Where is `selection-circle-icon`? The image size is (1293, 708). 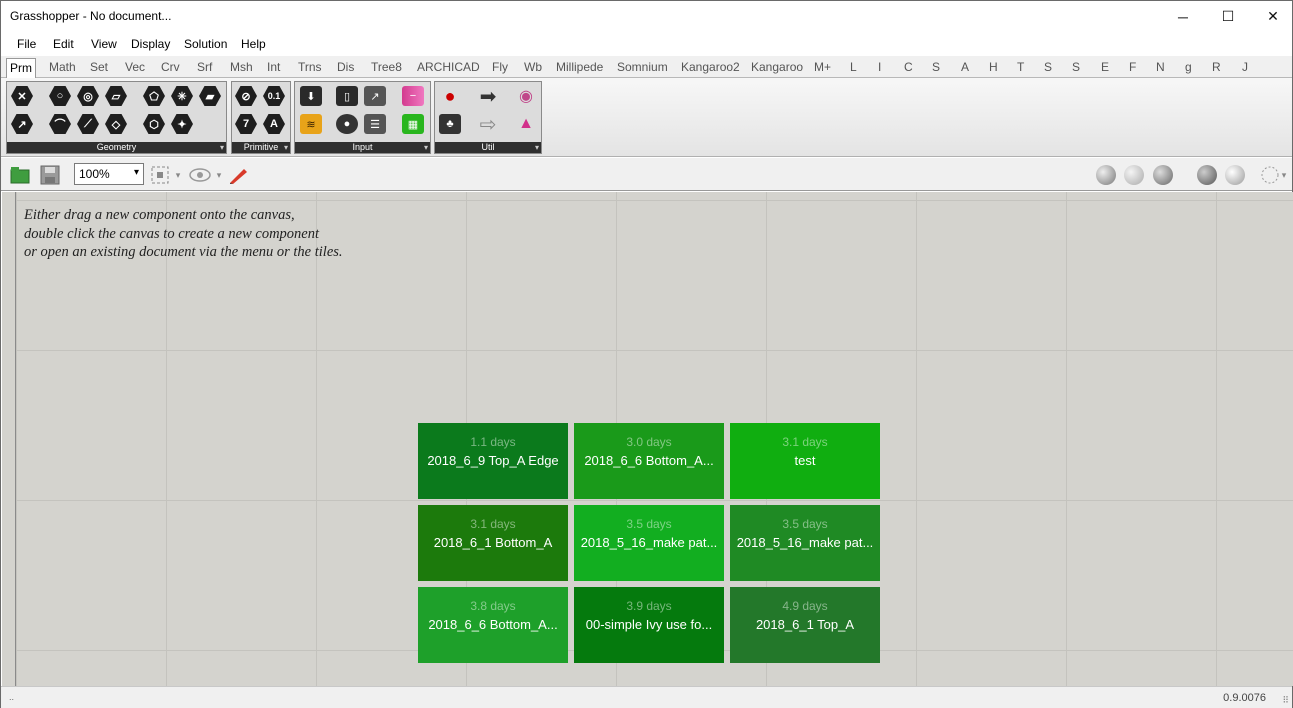
selection-circle-icon is located at coordinates (1270, 175).